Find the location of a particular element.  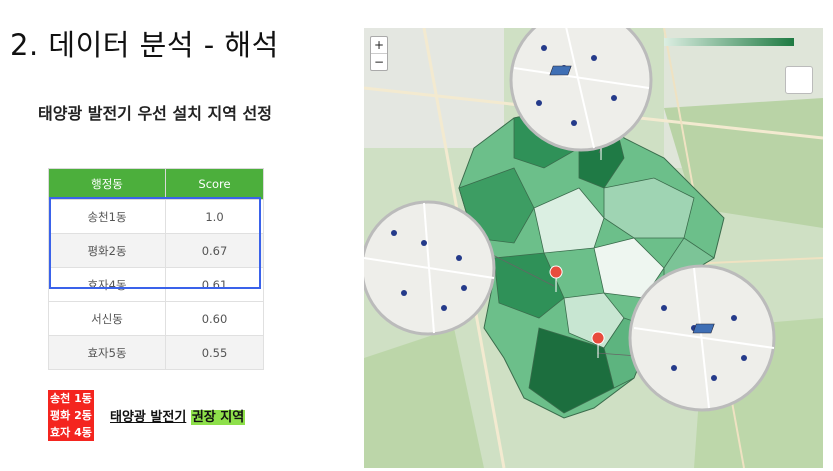

layers-icon is located at coordinates (799, 80).